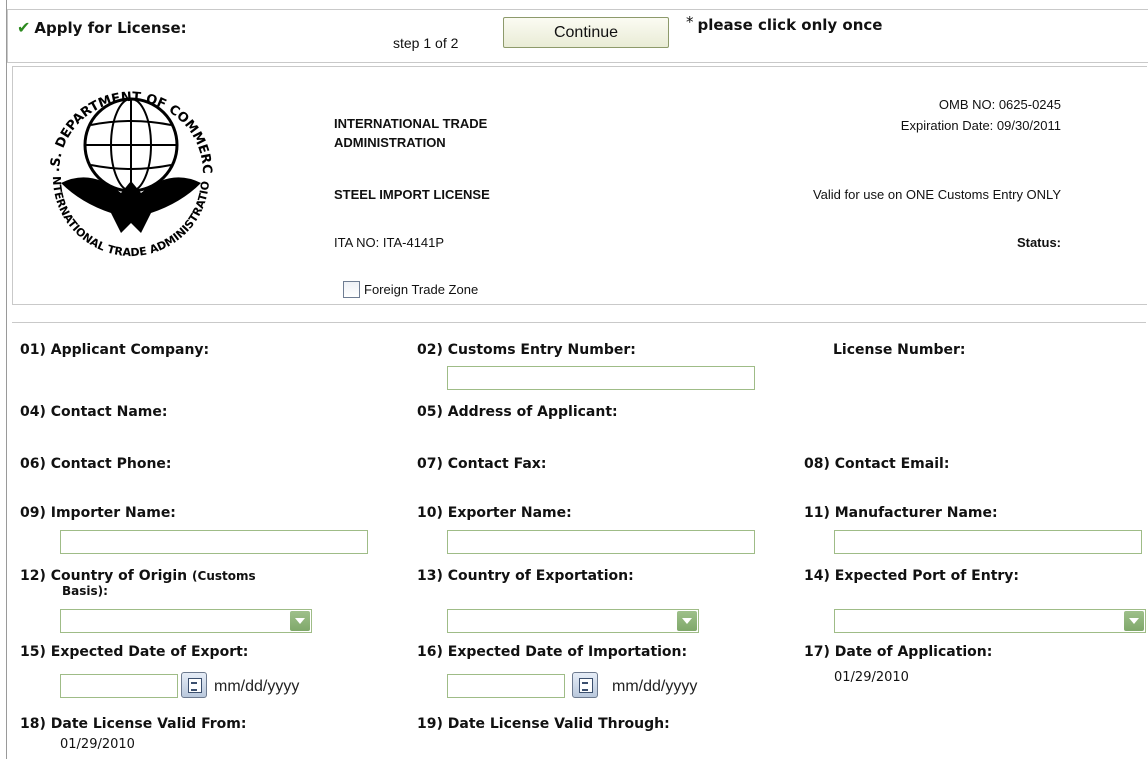  I want to click on country-of-origin-small: (Customs, so click(224, 576).